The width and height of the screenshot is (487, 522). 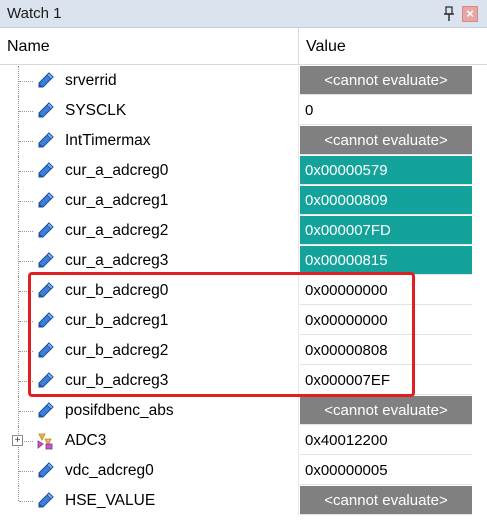 I want to click on expand-icon: +, so click(x=17, y=440).